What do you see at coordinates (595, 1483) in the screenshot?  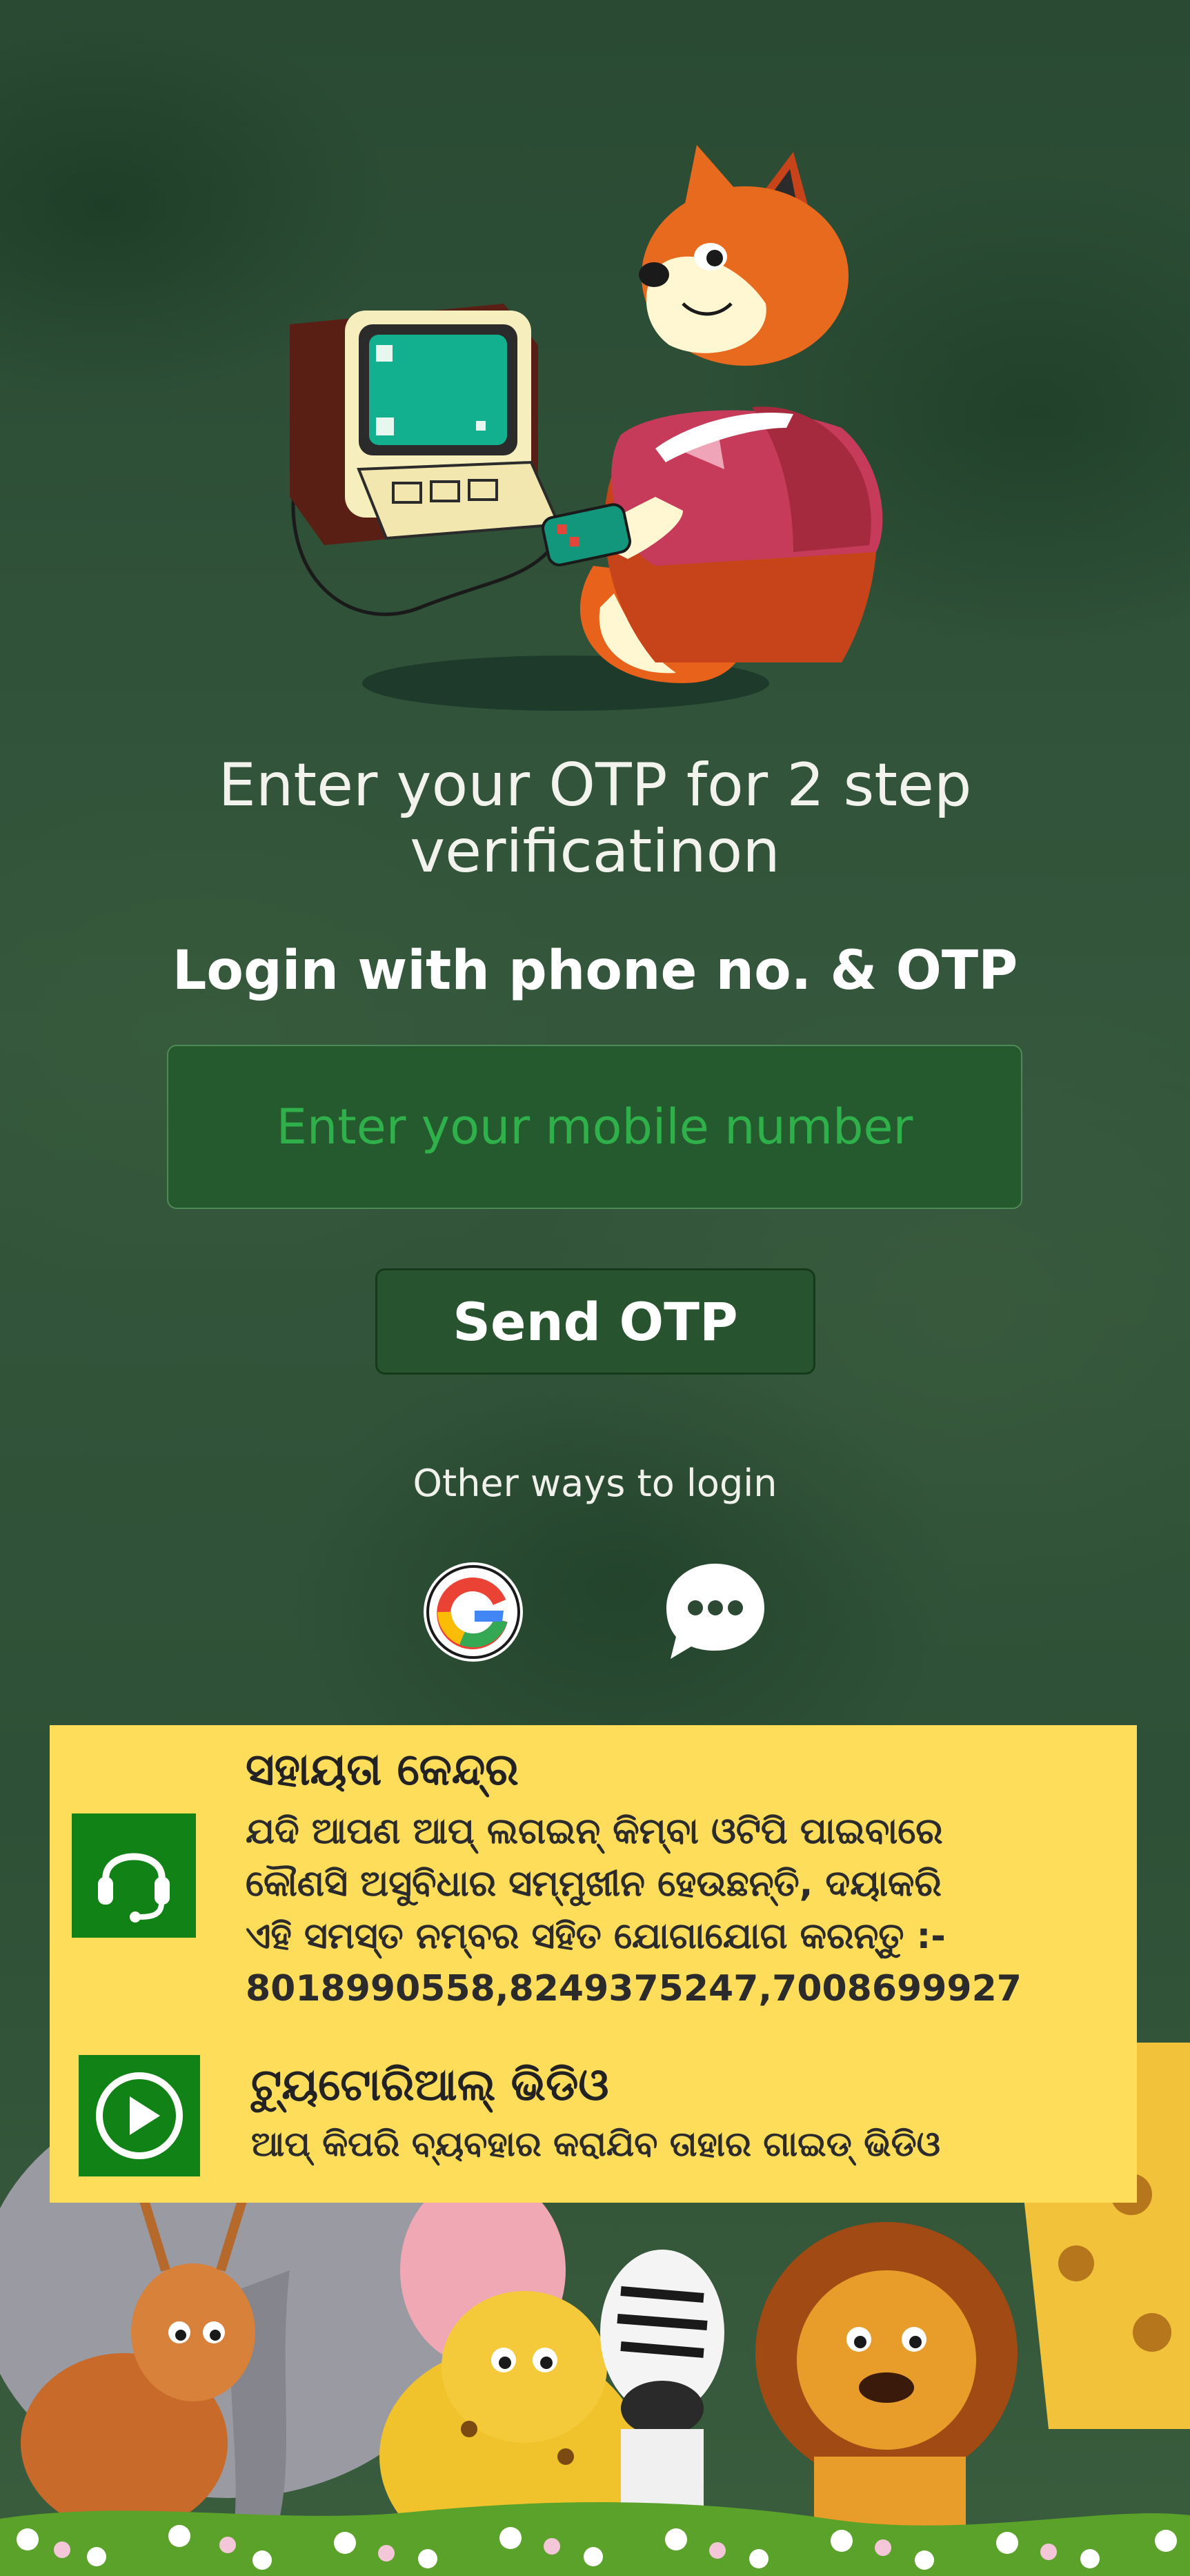 I see `other-ways-label: Other ways to login` at bounding box center [595, 1483].